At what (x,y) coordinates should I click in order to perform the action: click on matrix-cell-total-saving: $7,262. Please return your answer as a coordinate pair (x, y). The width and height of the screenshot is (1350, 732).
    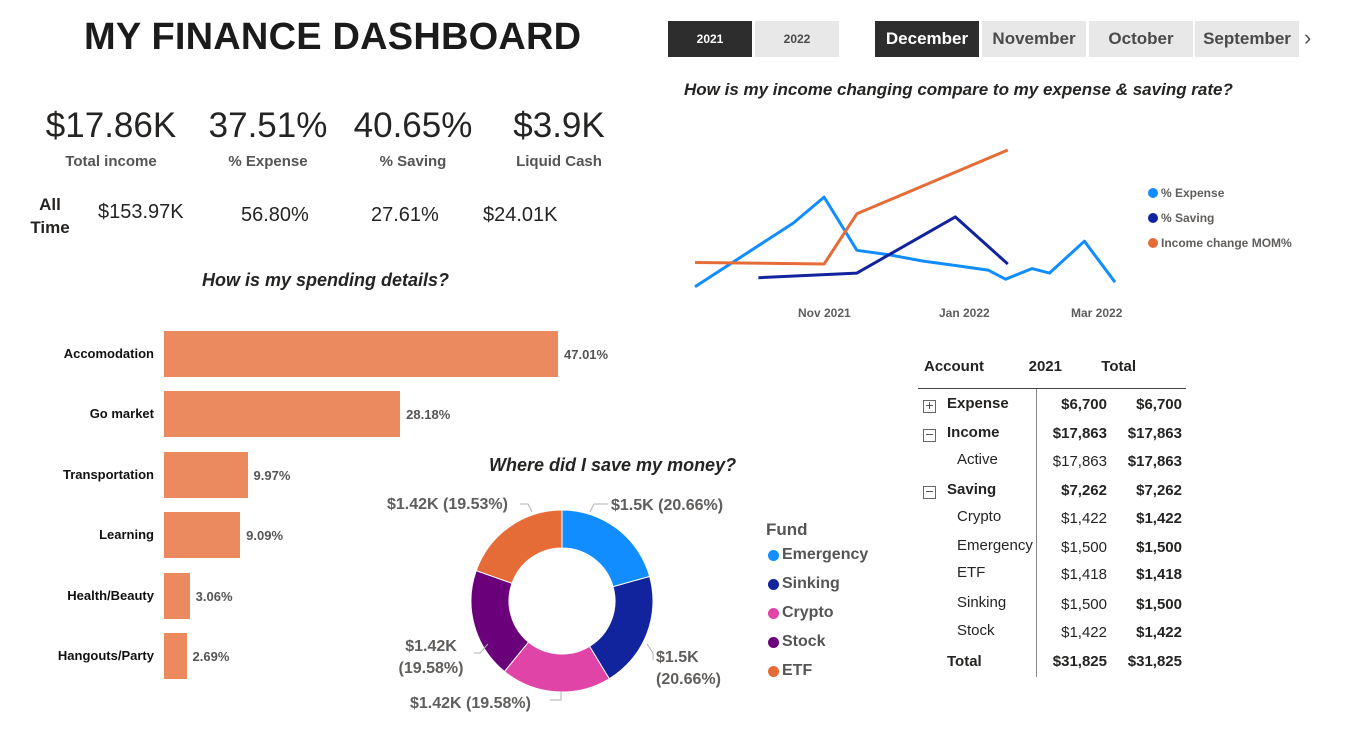
    Looking at the image, I should click on (1159, 490).